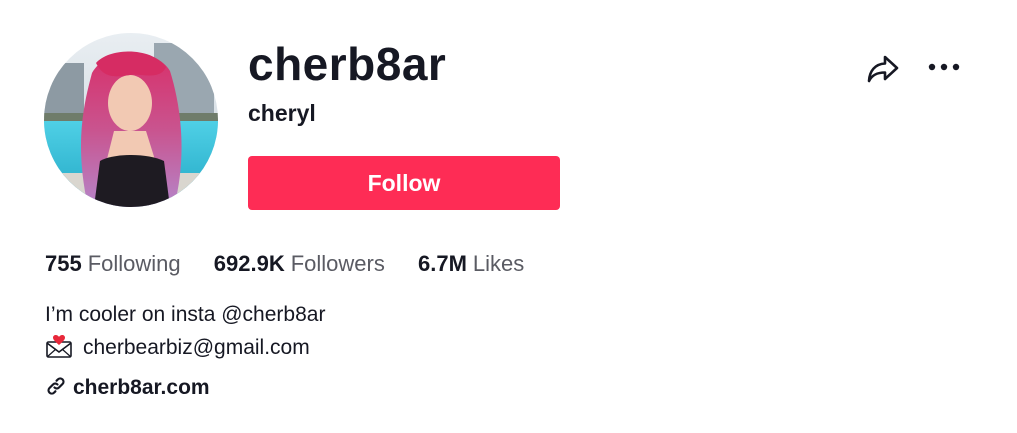 Image resolution: width=1017 pixels, height=433 pixels. Describe the element at coordinates (134, 263) in the screenshot. I see `following-label: Following` at that location.